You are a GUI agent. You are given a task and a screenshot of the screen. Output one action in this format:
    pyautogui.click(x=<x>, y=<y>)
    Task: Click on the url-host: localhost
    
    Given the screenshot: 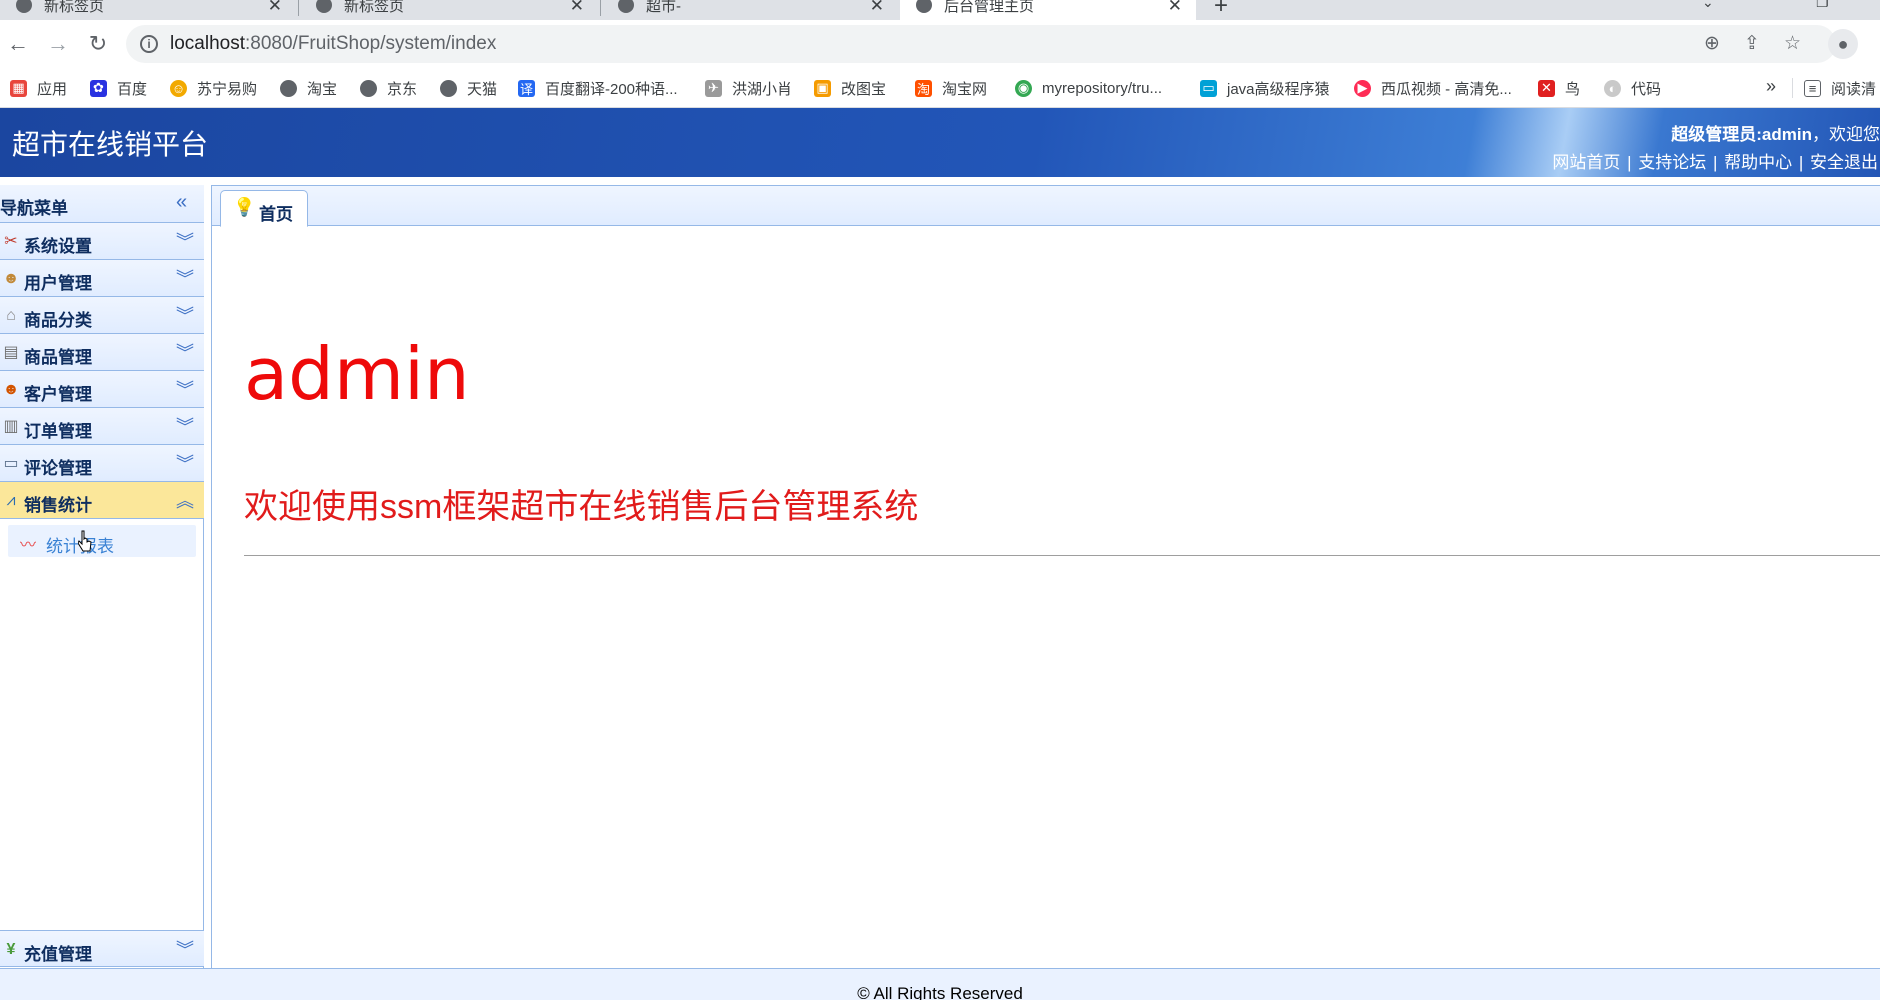 What is the action you would take?
    pyautogui.click(x=207, y=43)
    